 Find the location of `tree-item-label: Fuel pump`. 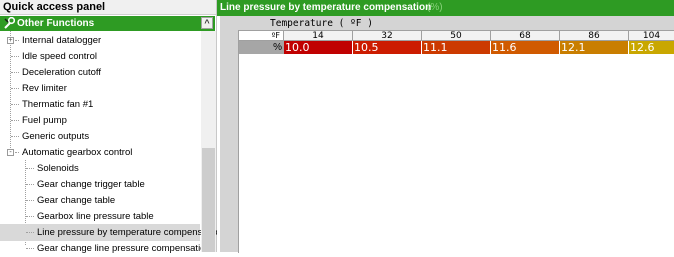

tree-item-label: Fuel pump is located at coordinates (44, 120).